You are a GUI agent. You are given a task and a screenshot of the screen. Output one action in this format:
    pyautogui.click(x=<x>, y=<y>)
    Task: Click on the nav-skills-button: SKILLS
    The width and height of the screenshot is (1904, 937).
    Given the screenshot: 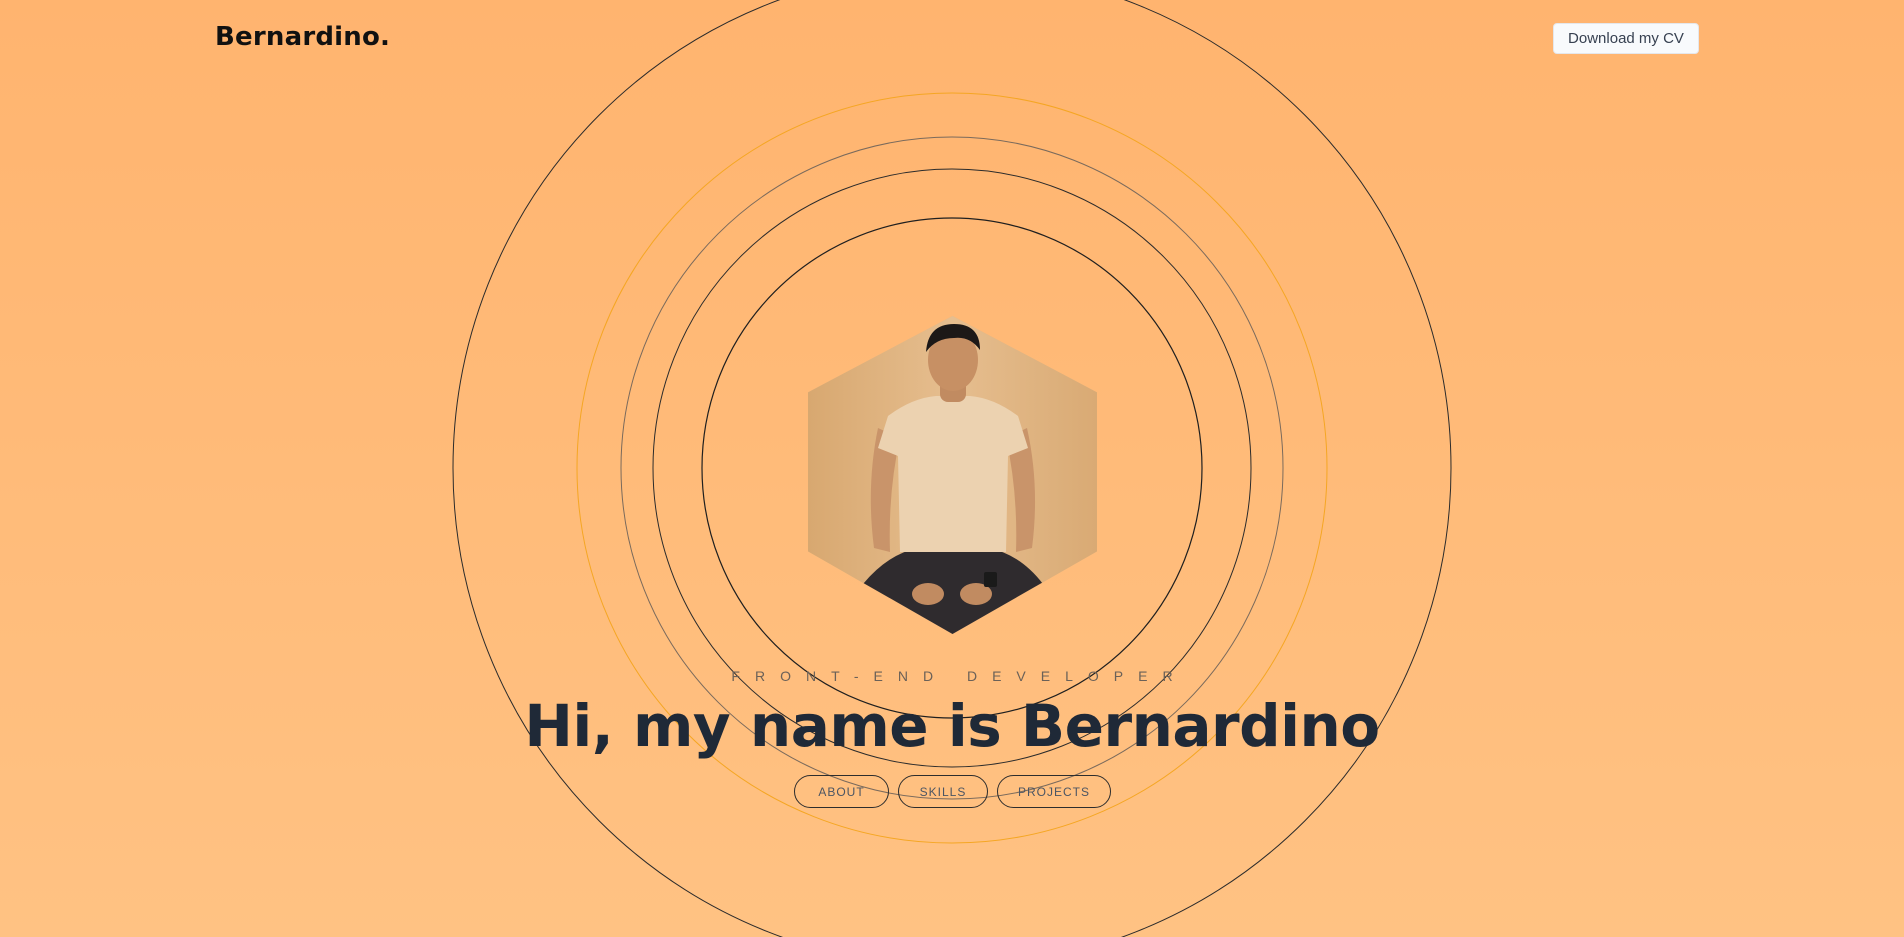 What is the action you would take?
    pyautogui.click(x=943, y=791)
    